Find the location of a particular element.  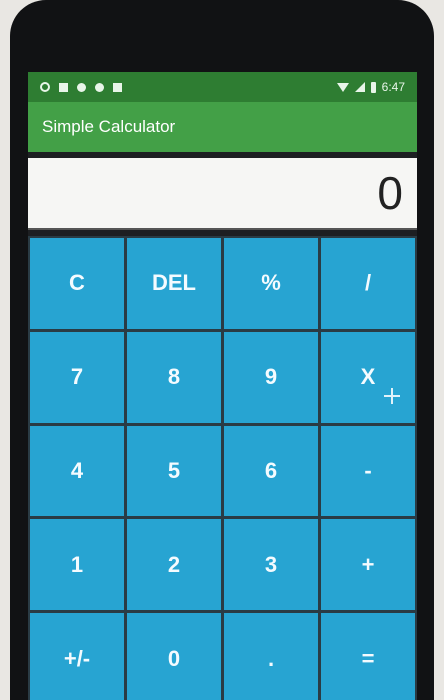

battery-icon is located at coordinates (373, 87).